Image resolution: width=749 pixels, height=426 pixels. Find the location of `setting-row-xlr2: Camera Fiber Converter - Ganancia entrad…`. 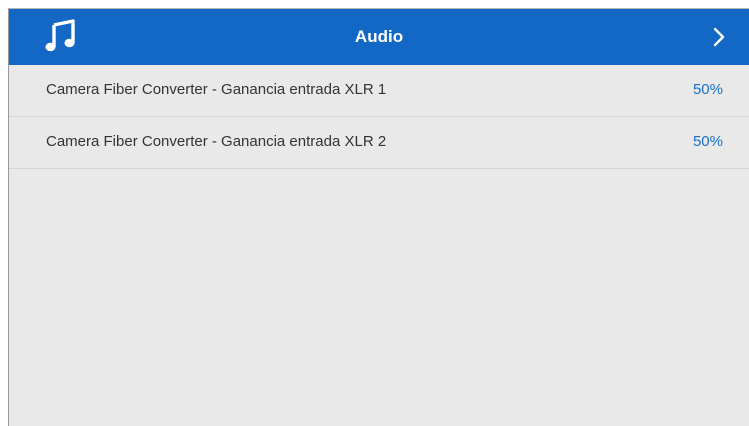

setting-row-xlr2: Camera Fiber Converter - Ganancia entrad… is located at coordinates (379, 143).